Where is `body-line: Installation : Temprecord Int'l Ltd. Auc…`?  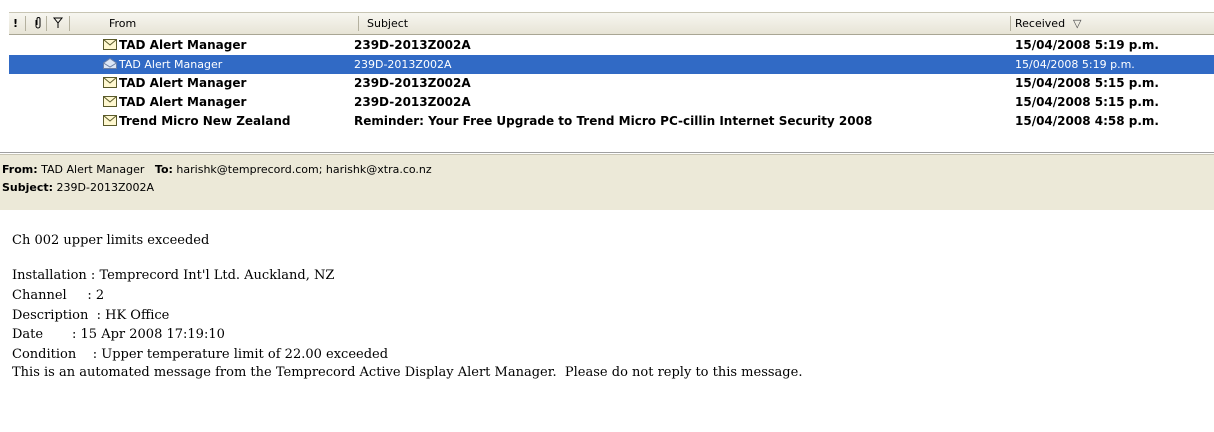 body-line: Installation : Temprecord Int'l Ltd. Auc… is located at coordinates (173, 275).